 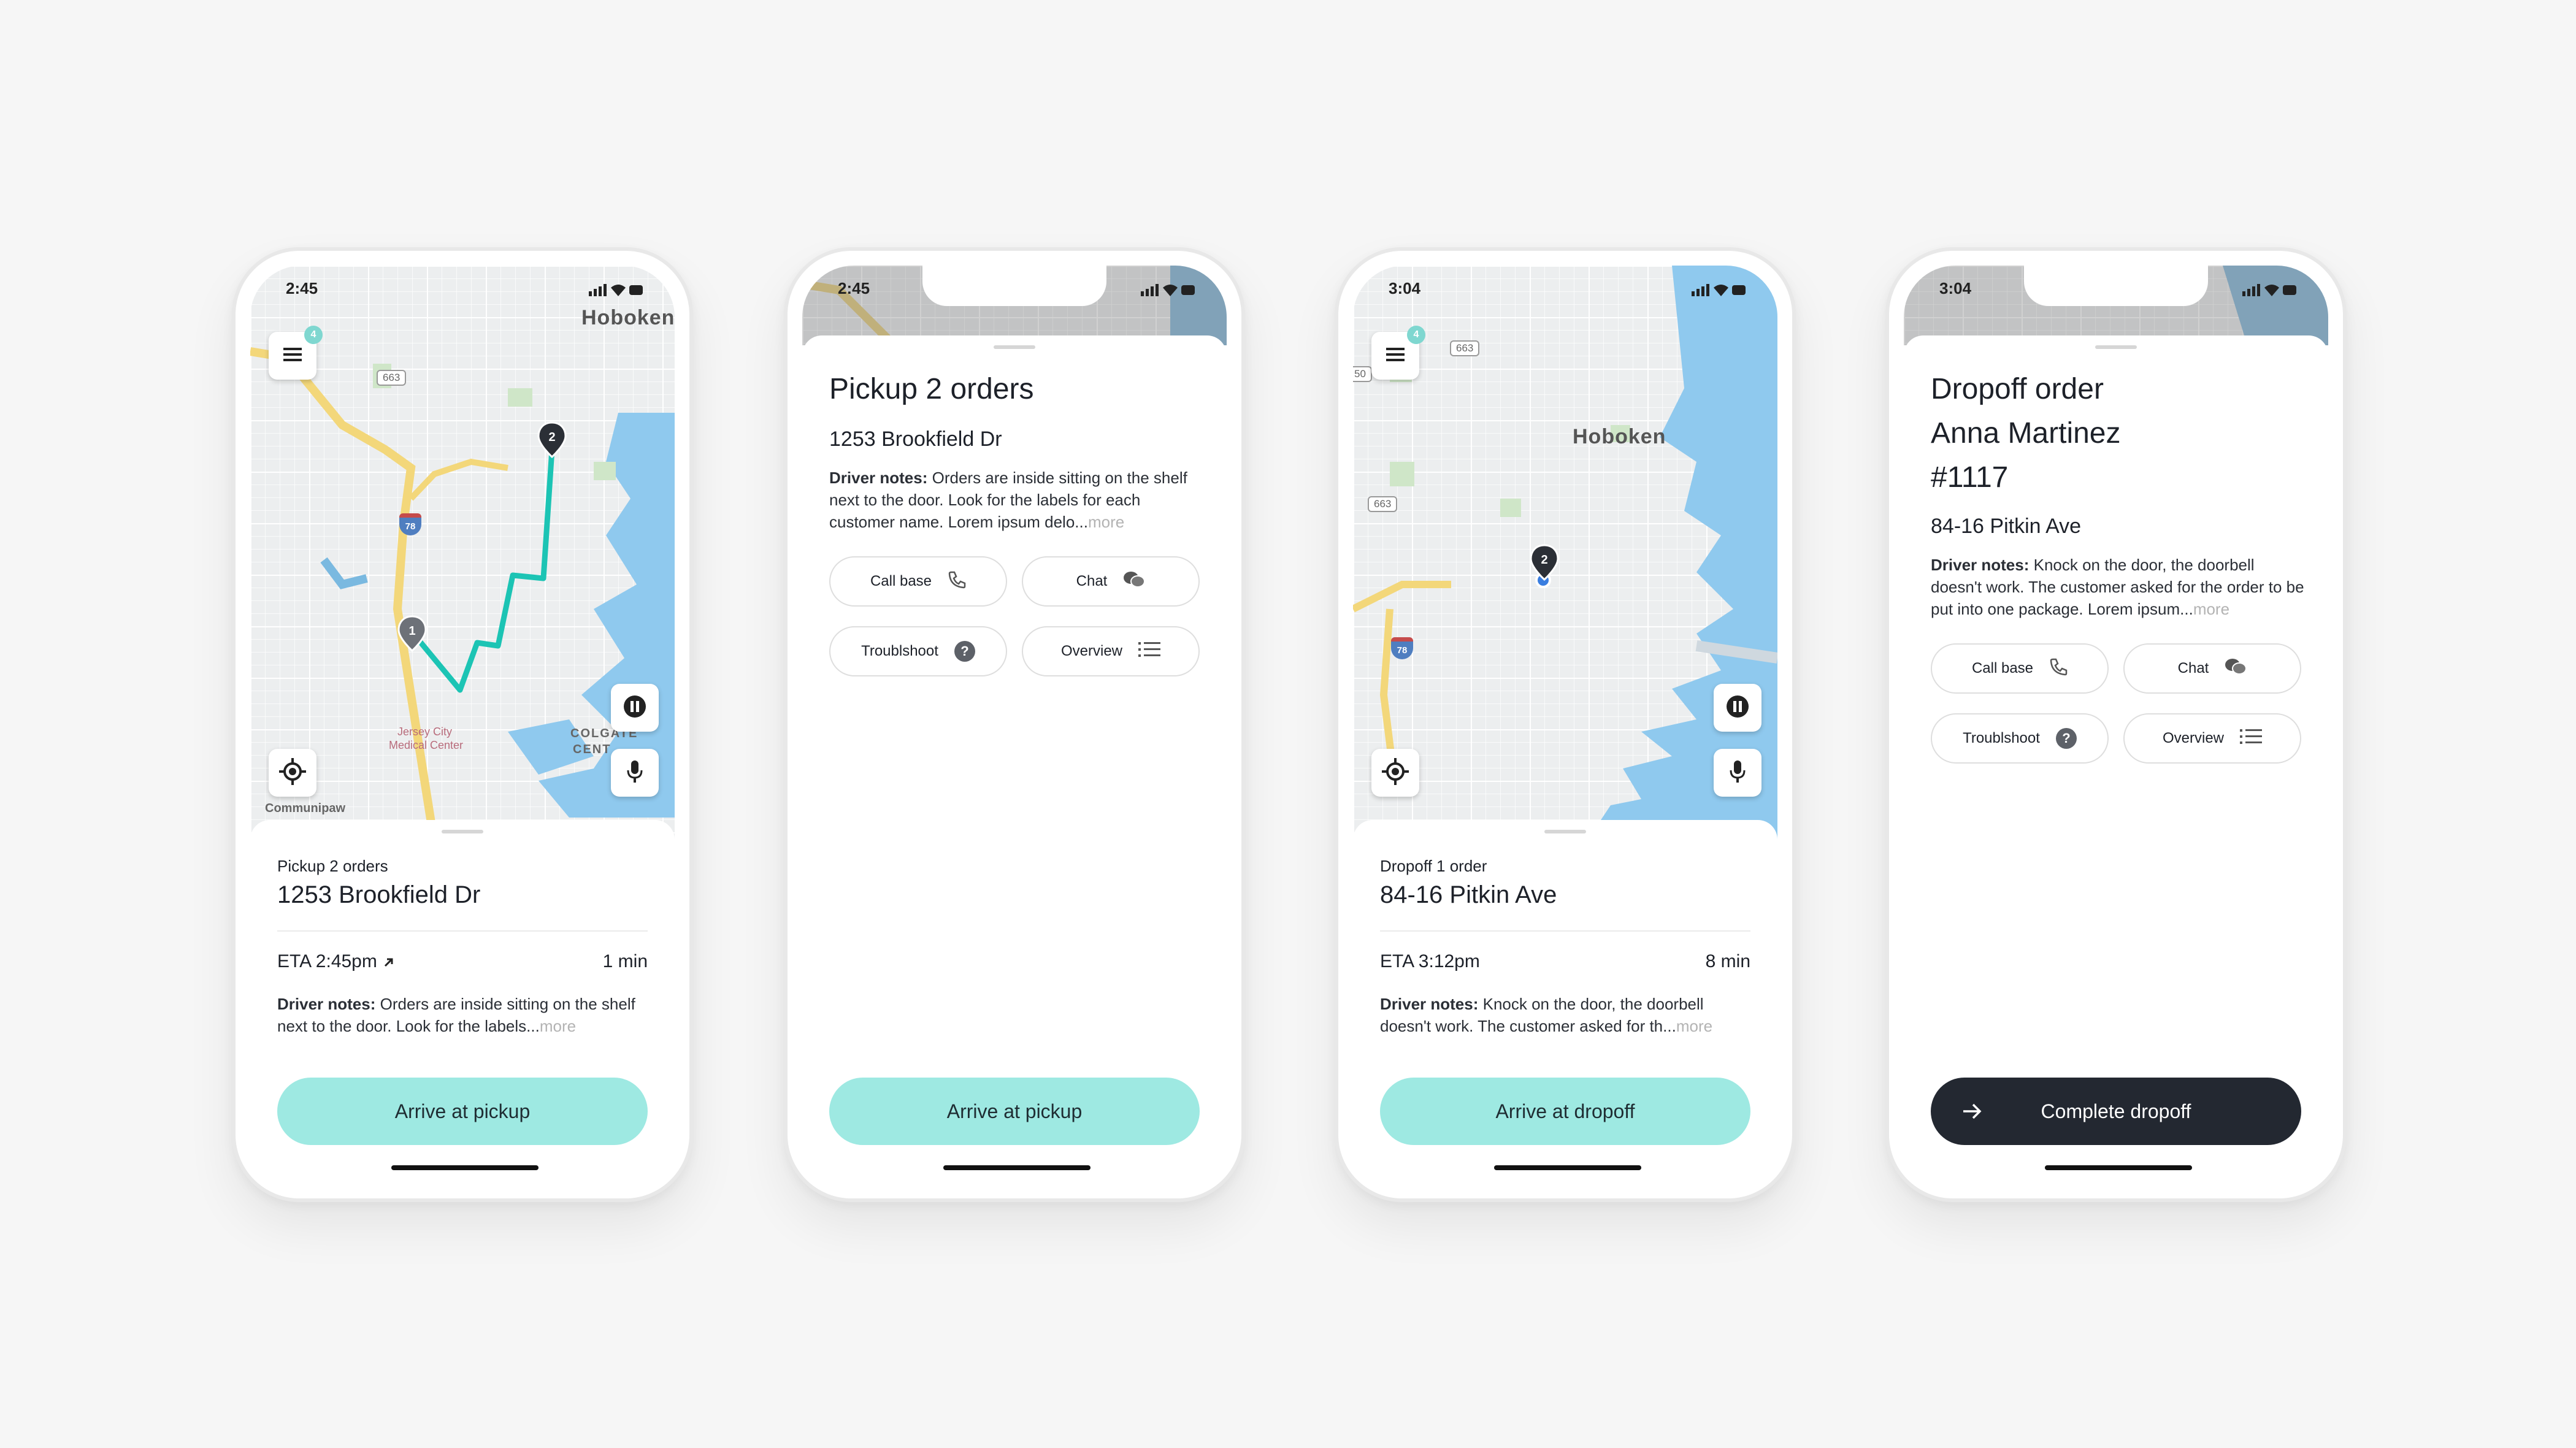 I want to click on divider, so click(x=462, y=931).